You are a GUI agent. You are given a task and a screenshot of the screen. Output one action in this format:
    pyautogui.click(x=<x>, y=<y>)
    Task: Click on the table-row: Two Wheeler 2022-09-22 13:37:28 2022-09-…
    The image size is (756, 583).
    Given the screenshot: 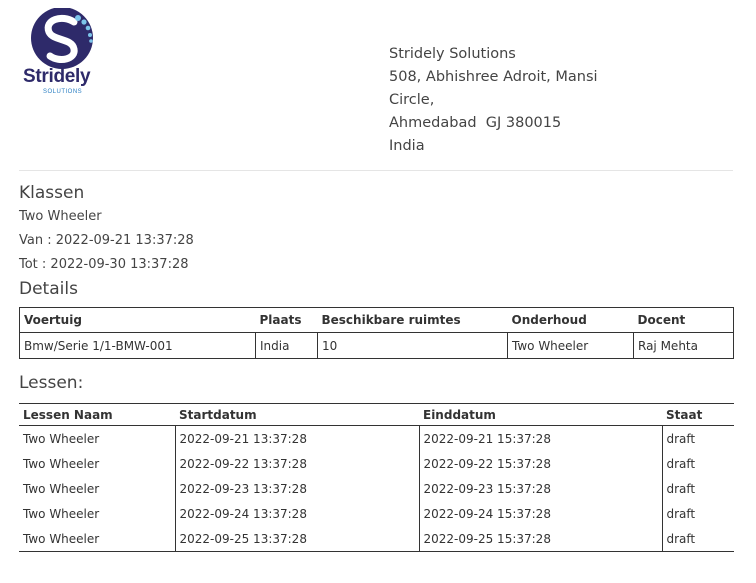 What is the action you would take?
    pyautogui.click(x=376, y=463)
    